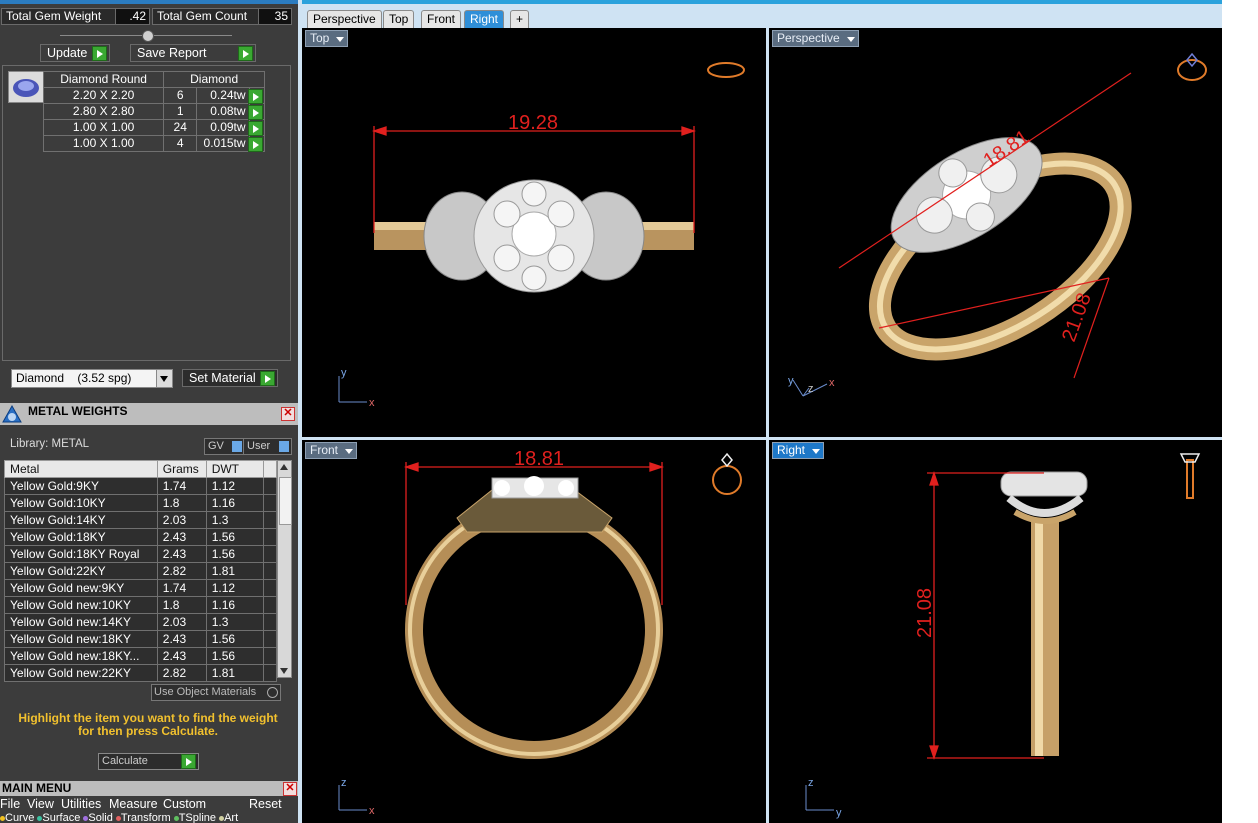  I want to click on toolbar-surface: Surface, so click(61, 818).